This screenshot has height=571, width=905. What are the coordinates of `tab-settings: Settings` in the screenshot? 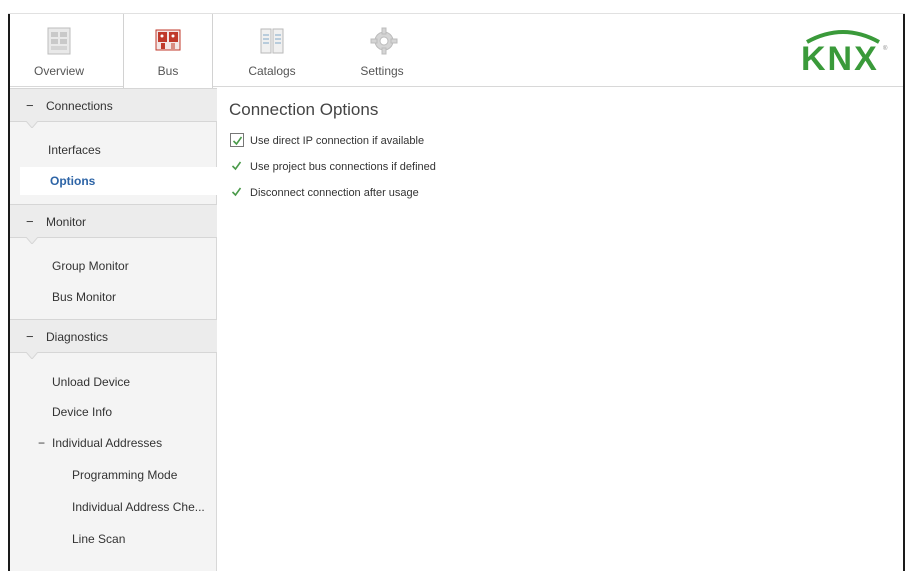 It's located at (382, 50).